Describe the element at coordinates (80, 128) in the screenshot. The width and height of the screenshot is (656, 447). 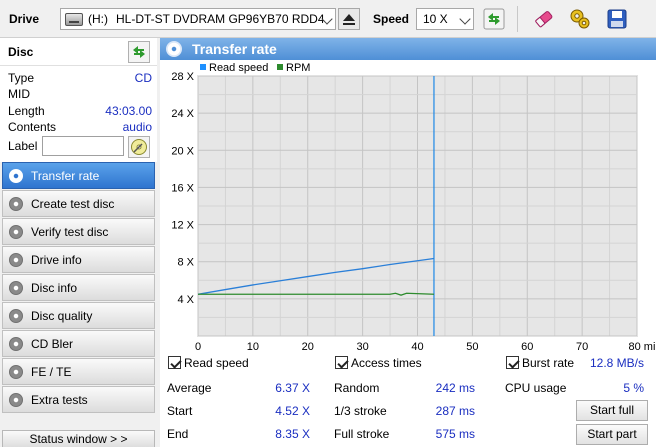
I see `disc-contents-row: Contents audio` at that location.